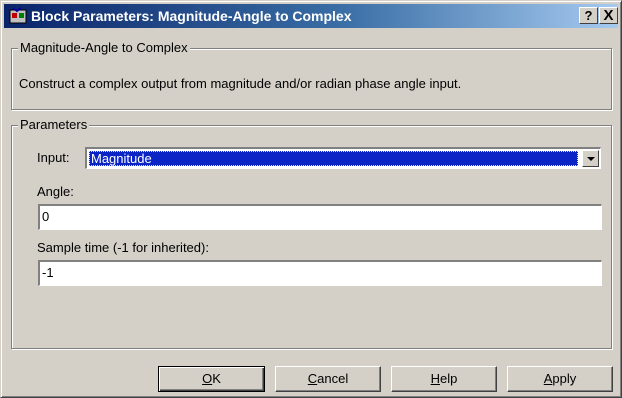  Describe the element at coordinates (590, 158) in the screenshot. I see `chevron-down-icon` at that location.